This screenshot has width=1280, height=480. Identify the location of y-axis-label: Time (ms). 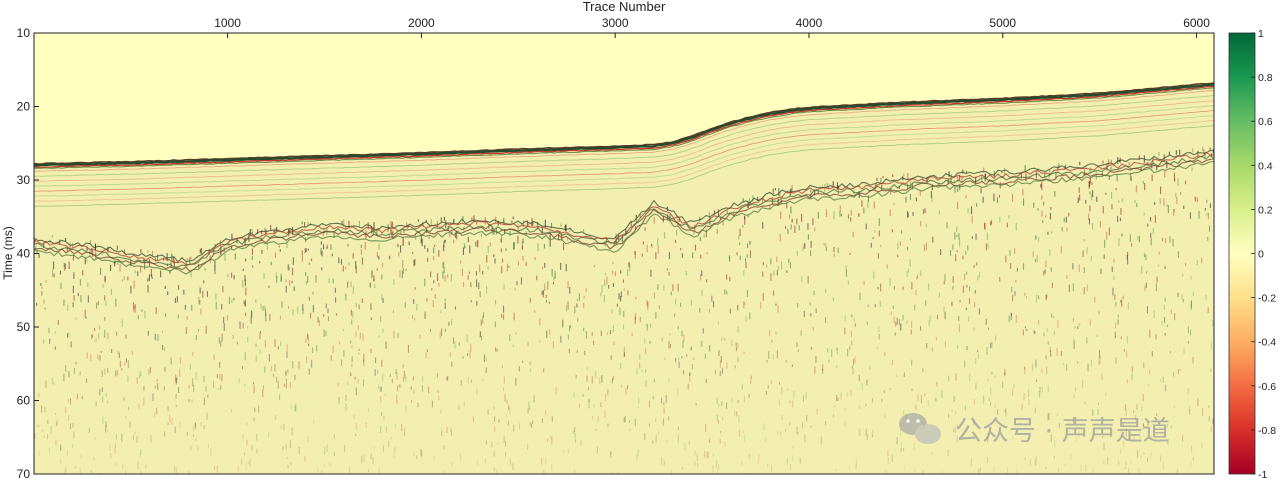
(8, 253).